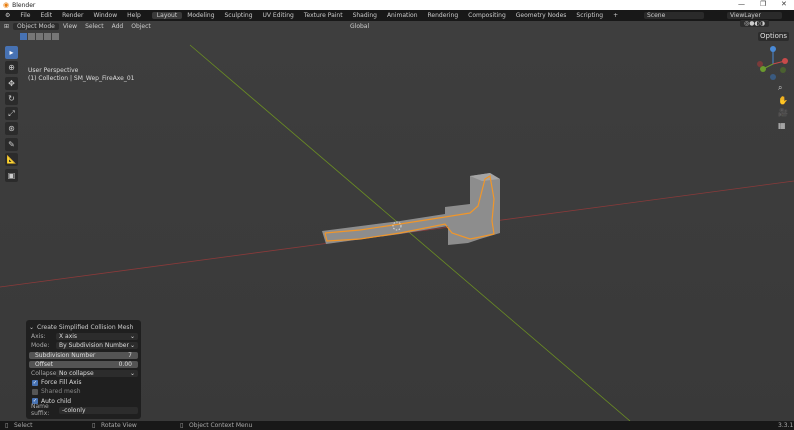 This screenshot has height=430, width=794. I want to click on axis-label: Axis:, so click(38, 337).